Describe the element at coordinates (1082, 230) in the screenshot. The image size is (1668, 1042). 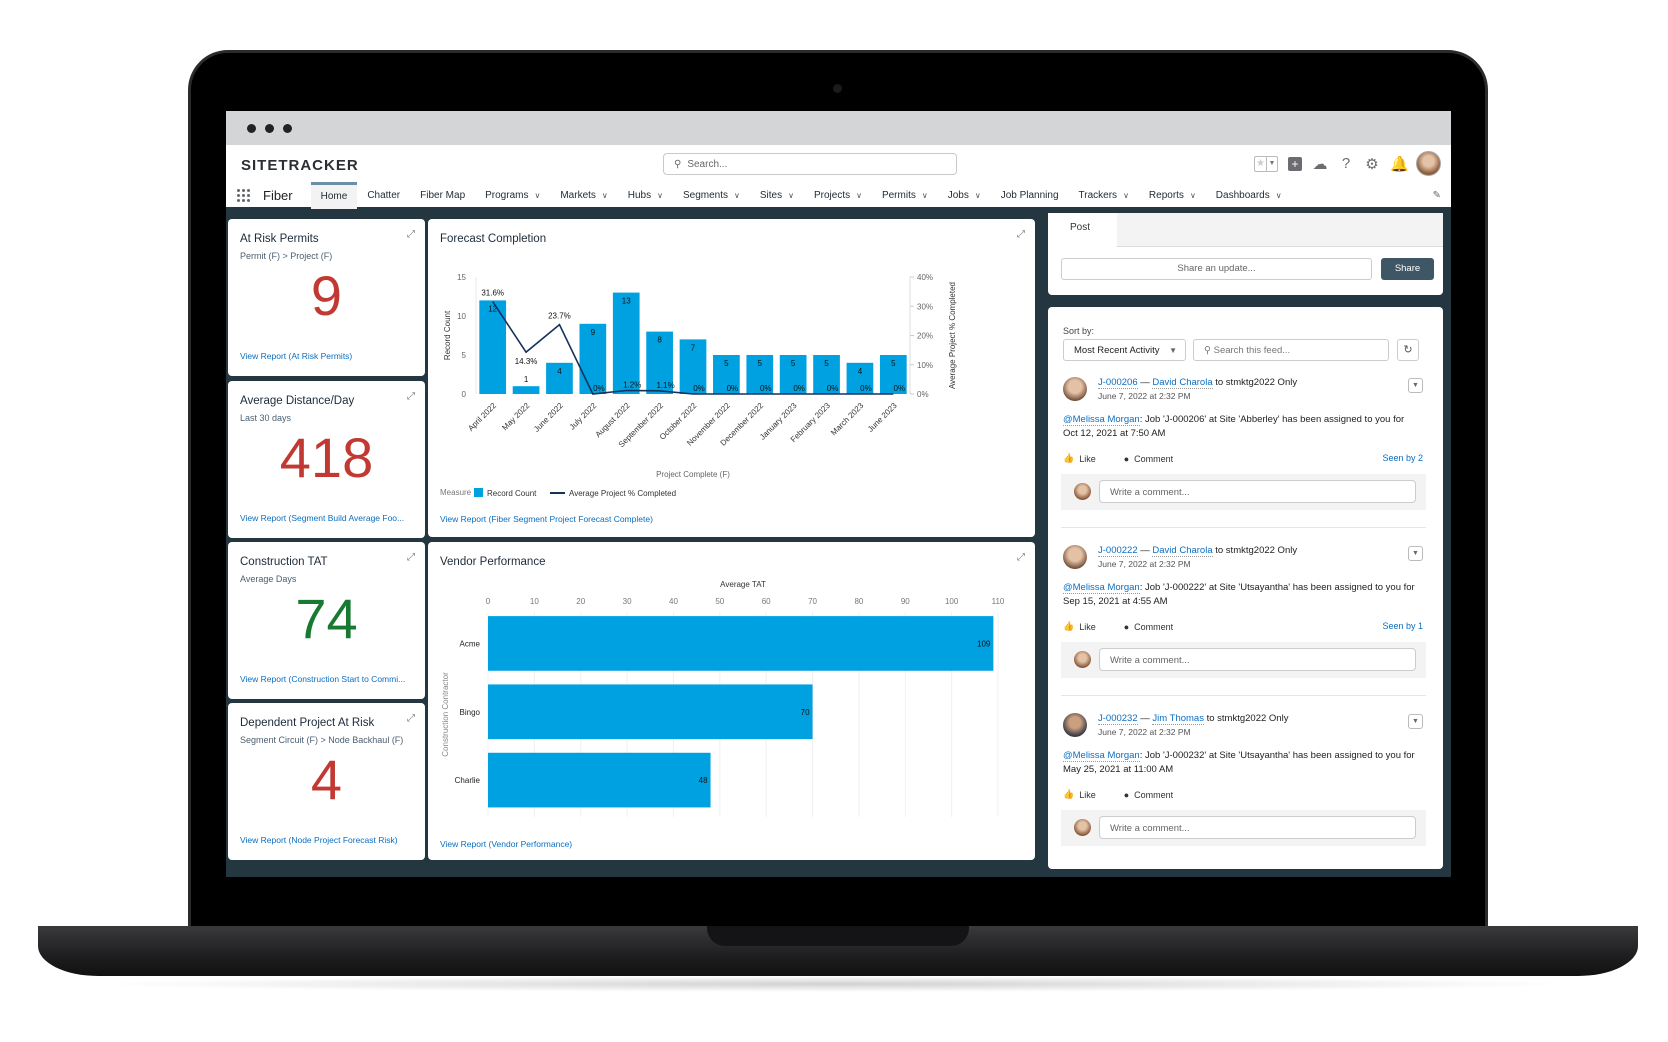
I see `tab-post: Post` at that location.